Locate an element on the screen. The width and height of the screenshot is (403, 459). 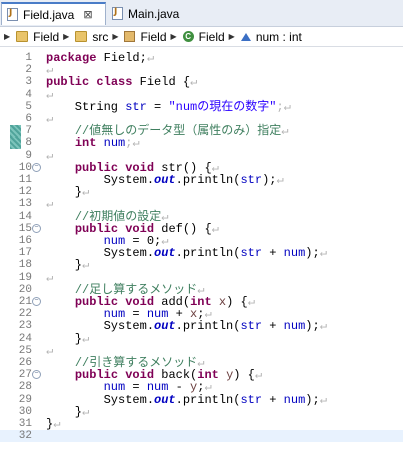
line-number: 6 is located at coordinates (28, 119).